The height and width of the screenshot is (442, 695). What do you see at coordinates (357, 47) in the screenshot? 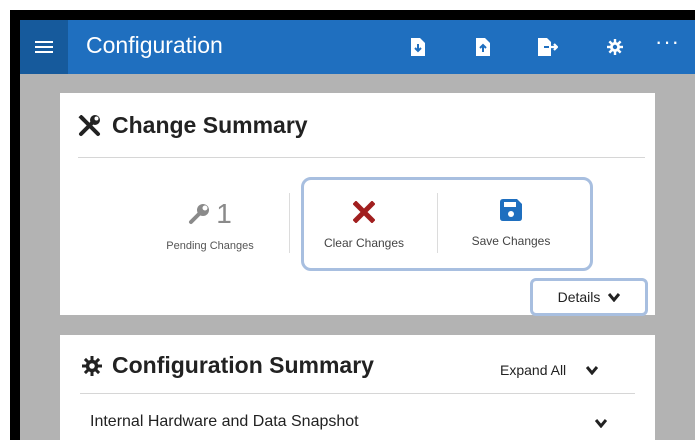
I see `top-bar: Configuration ···` at bounding box center [357, 47].